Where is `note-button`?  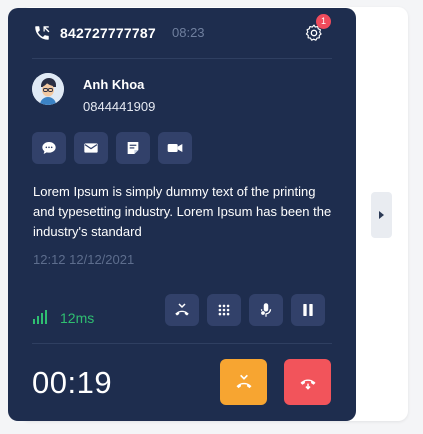 note-button is located at coordinates (133, 148).